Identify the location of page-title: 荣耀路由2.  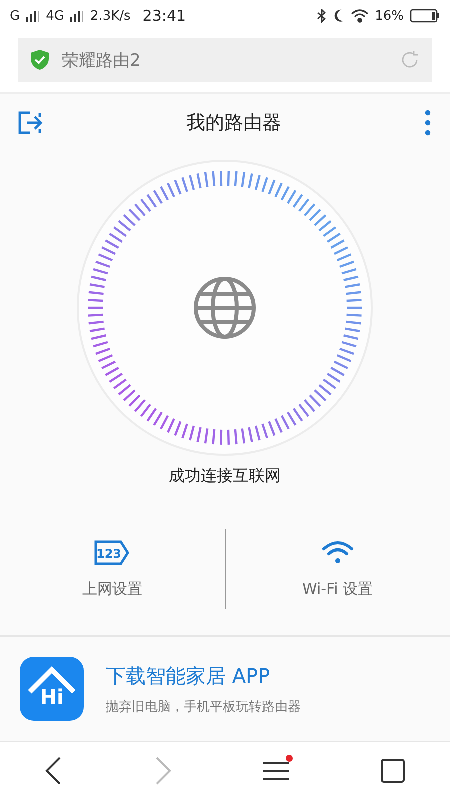
(102, 61).